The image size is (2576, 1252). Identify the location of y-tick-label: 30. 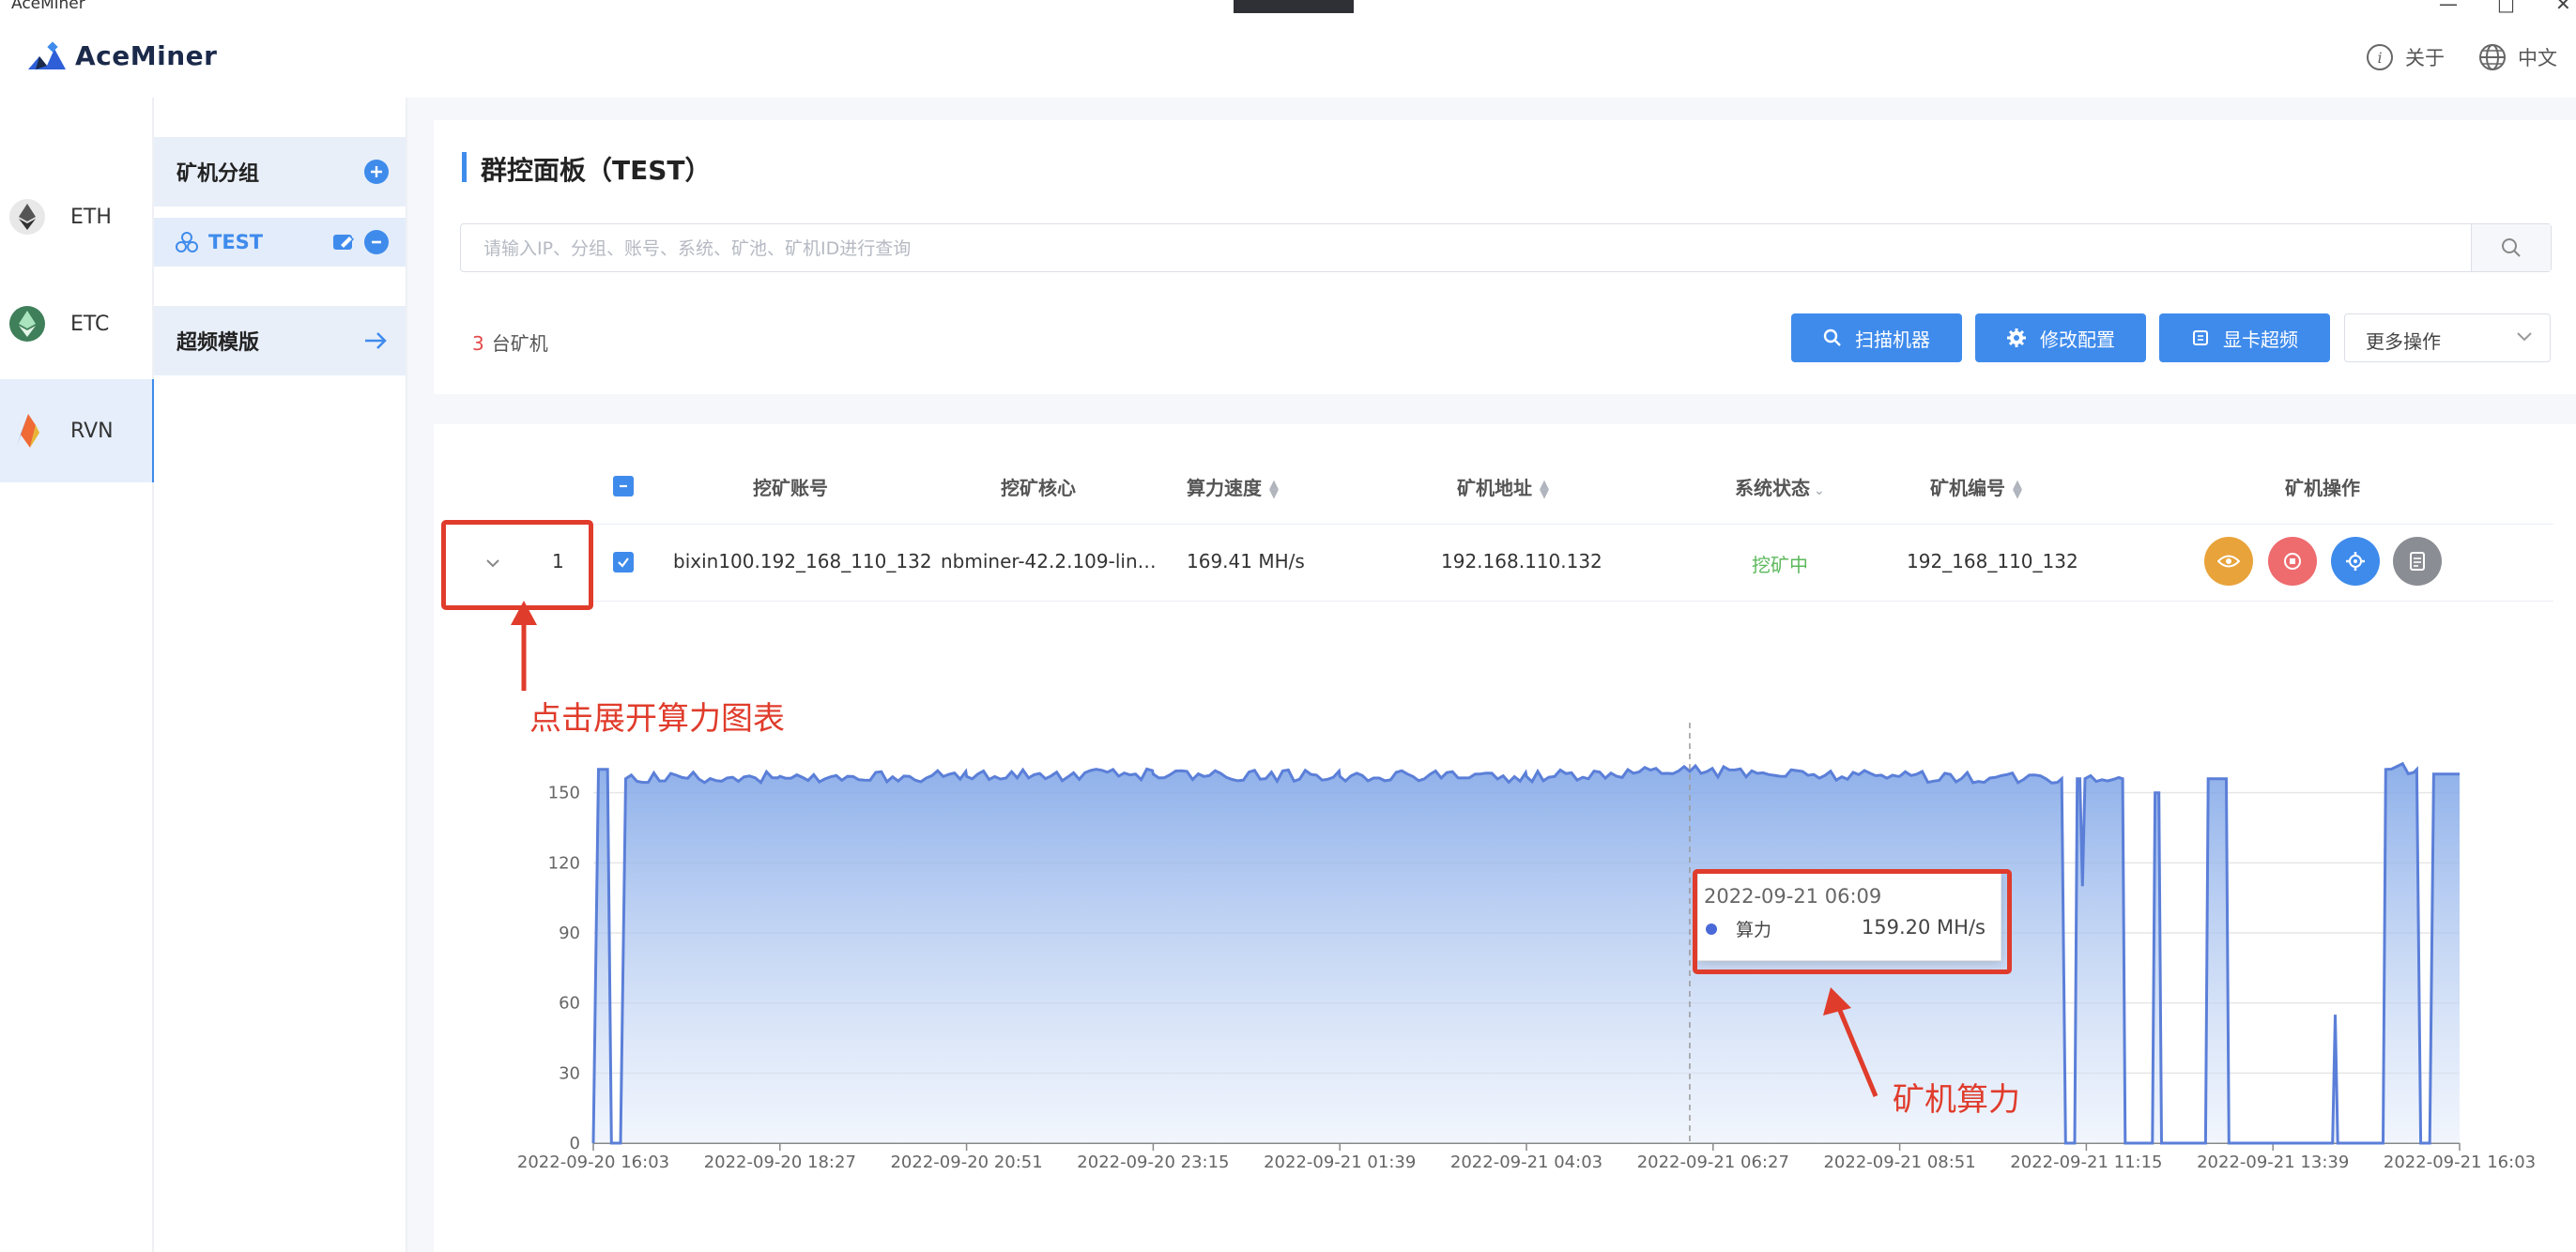
(570, 1073).